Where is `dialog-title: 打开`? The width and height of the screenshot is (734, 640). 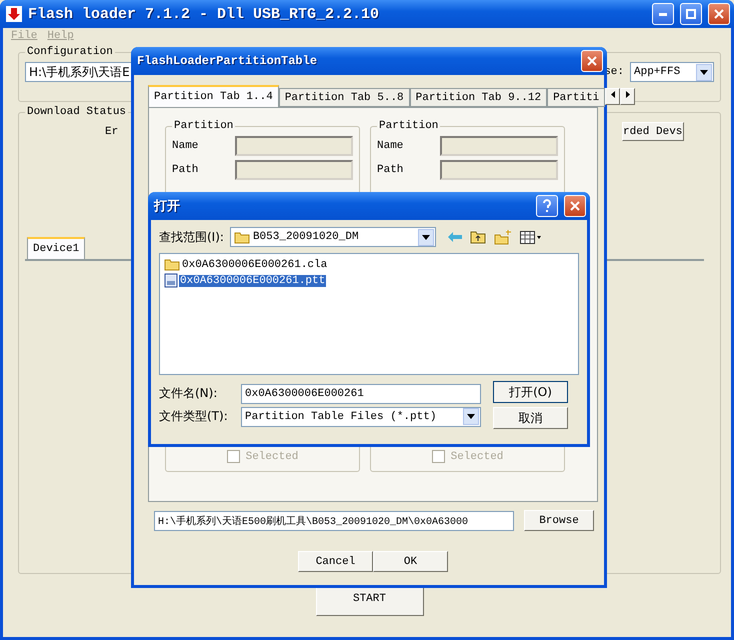 dialog-title: 打开 is located at coordinates (167, 206).